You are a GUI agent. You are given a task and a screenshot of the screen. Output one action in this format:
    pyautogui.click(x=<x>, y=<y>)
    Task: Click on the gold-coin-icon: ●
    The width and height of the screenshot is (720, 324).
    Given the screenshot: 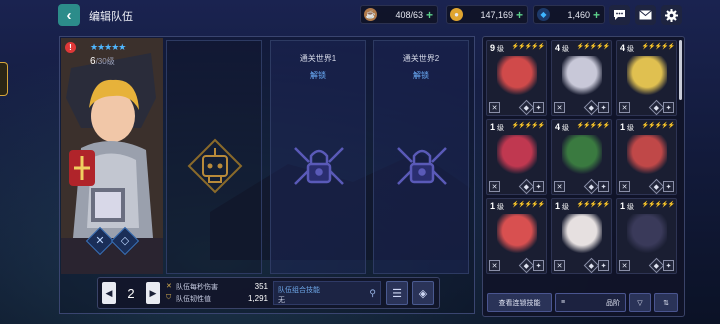 What is the action you would take?
    pyautogui.click(x=456, y=14)
    